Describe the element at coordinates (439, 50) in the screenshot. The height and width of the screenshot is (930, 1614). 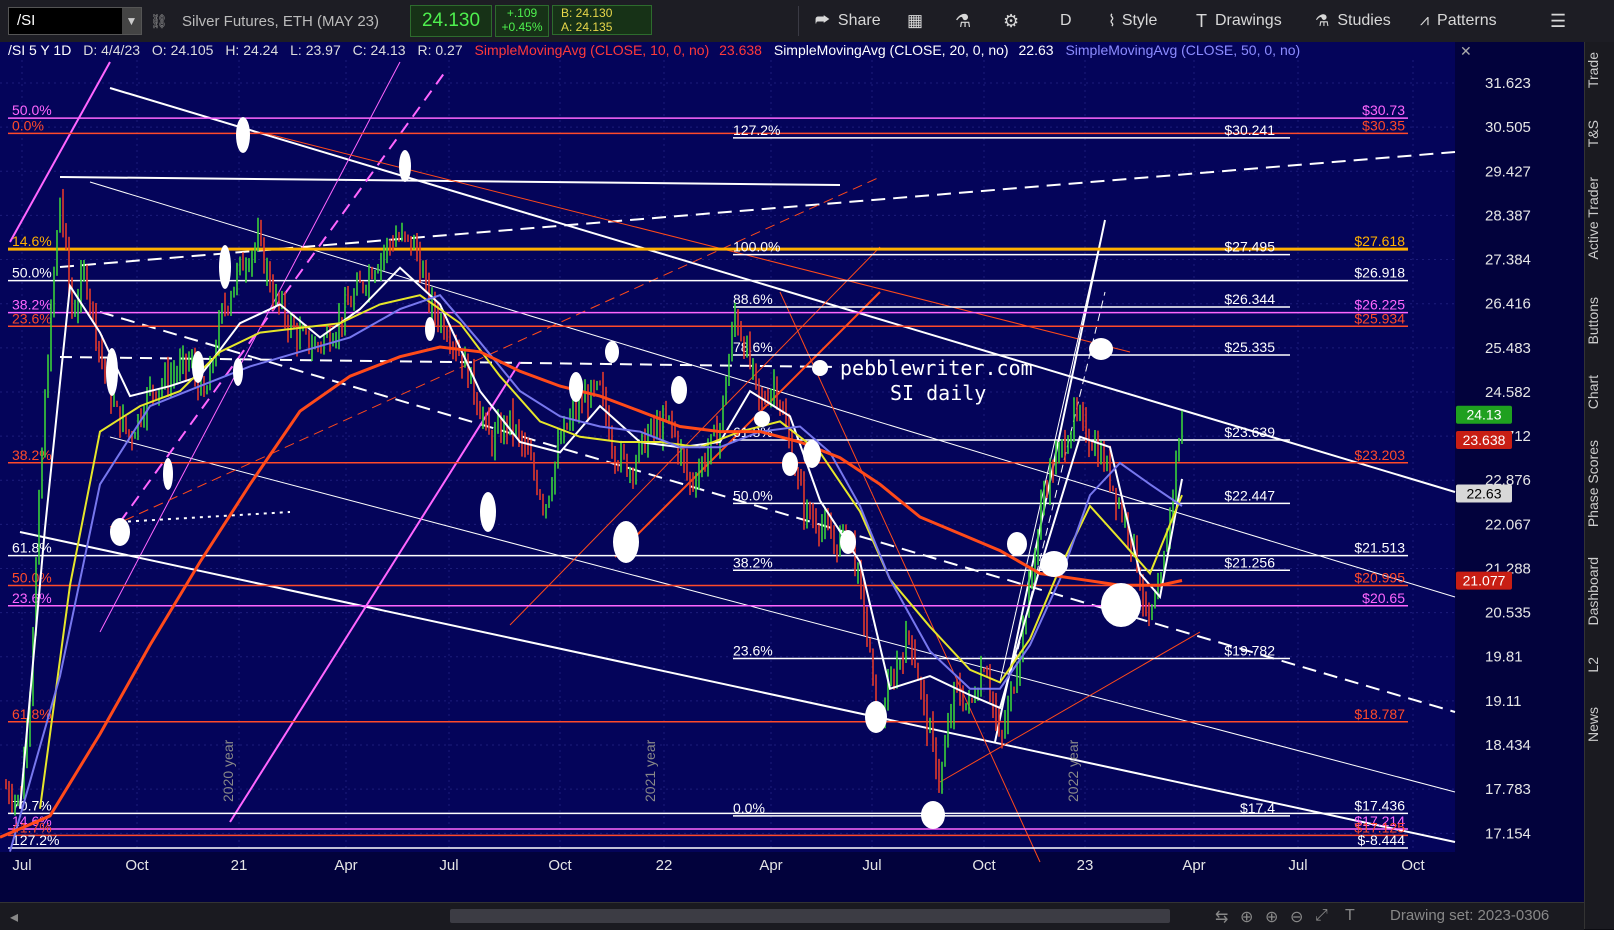
I see `header-range: R: 0.27` at that location.